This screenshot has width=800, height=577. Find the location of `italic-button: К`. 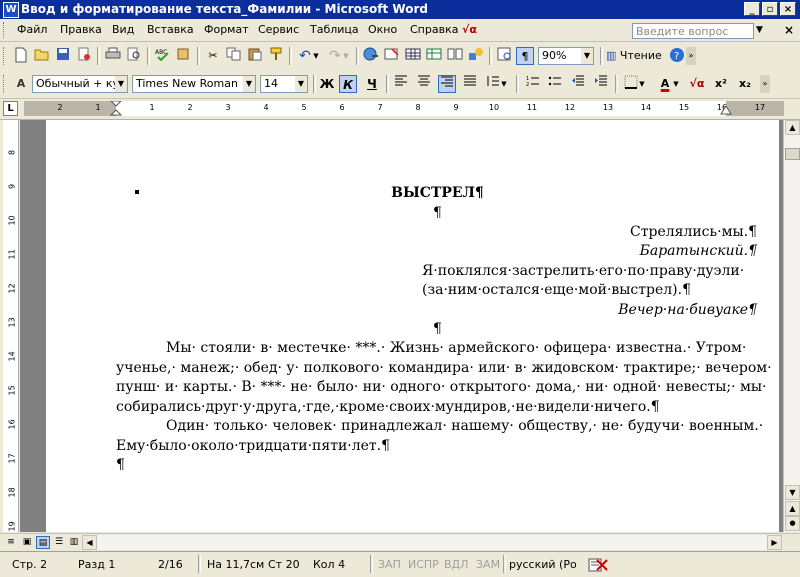

italic-button: К is located at coordinates (348, 84).